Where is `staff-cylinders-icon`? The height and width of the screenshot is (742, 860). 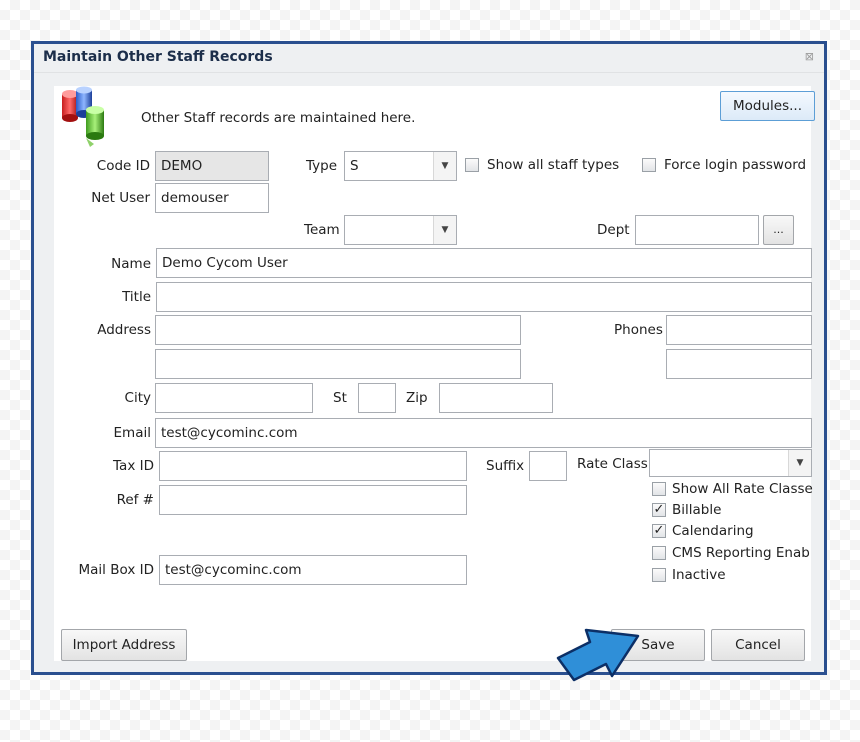
staff-cylinders-icon is located at coordinates (83, 116).